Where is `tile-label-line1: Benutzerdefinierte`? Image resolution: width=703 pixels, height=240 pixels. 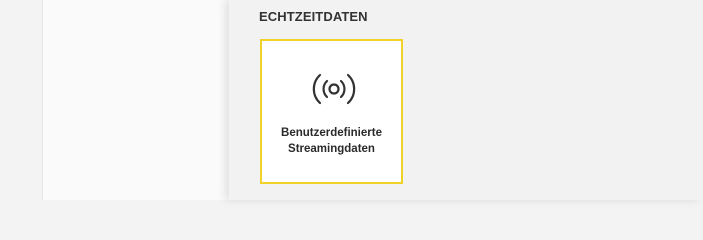 tile-label-line1: Benutzerdefinierte is located at coordinates (331, 133).